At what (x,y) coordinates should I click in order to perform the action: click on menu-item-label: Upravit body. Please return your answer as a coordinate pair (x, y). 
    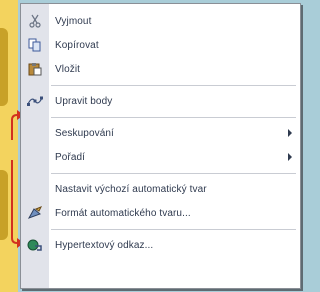
    Looking at the image, I should click on (84, 101).